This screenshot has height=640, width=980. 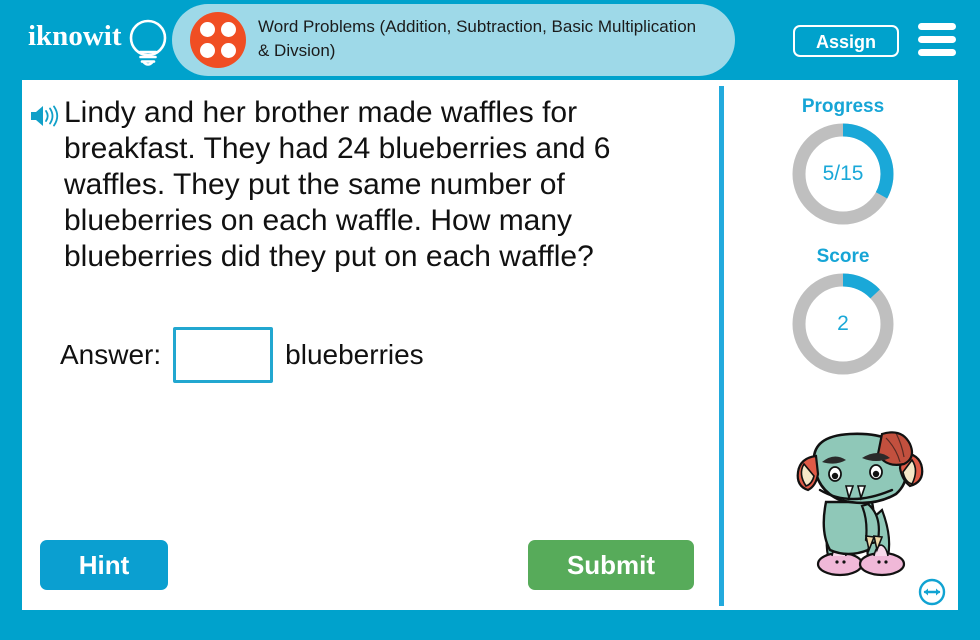 What do you see at coordinates (611, 565) in the screenshot?
I see `submit-button: Submit` at bounding box center [611, 565].